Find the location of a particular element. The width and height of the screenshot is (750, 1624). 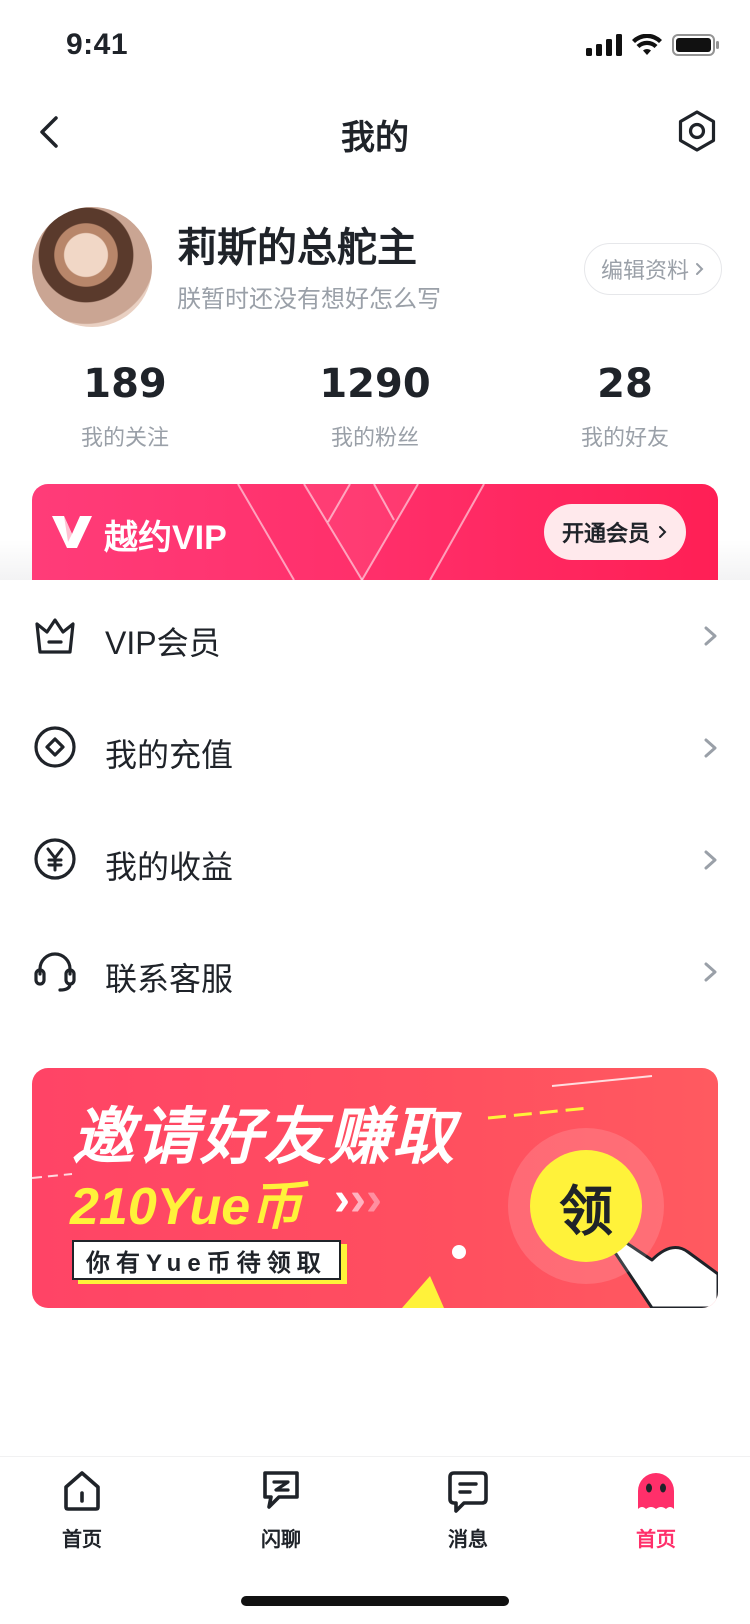

crown-icon is located at coordinates (55, 636).